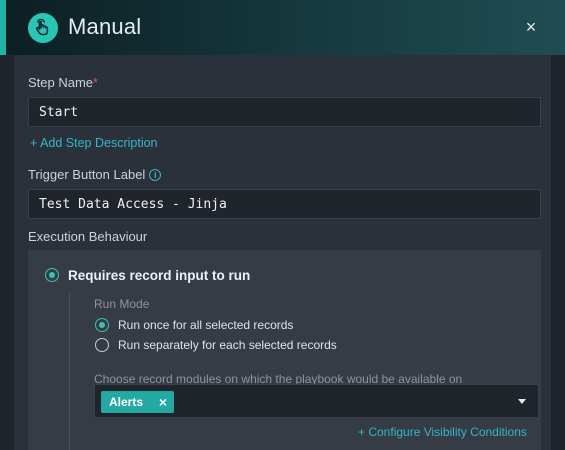 The height and width of the screenshot is (450, 565). I want to click on trigger-button-label: Trigger Button Label i, so click(95, 174).